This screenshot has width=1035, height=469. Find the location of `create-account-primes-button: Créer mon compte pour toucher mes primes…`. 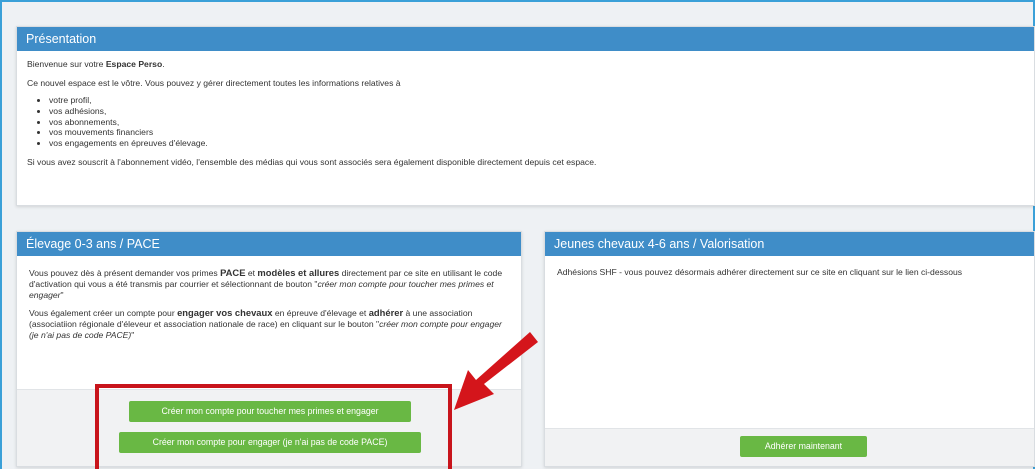

create-account-primes-button: Créer mon compte pour toucher mes primes… is located at coordinates (270, 411).